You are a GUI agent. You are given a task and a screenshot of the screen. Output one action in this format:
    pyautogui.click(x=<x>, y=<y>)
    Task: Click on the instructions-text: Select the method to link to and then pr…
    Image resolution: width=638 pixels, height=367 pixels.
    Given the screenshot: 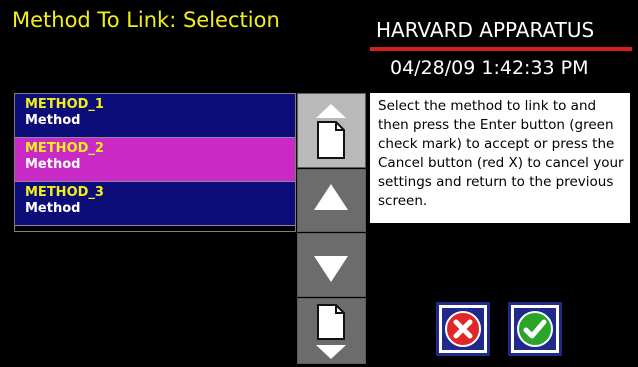 What is the action you would take?
    pyautogui.click(x=501, y=153)
    